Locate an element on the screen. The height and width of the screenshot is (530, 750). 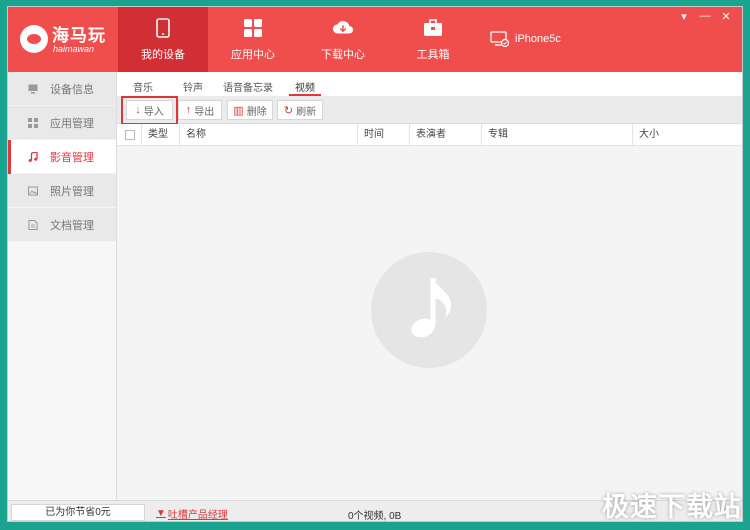
column-header-size: 大小 is located at coordinates (687, 135).